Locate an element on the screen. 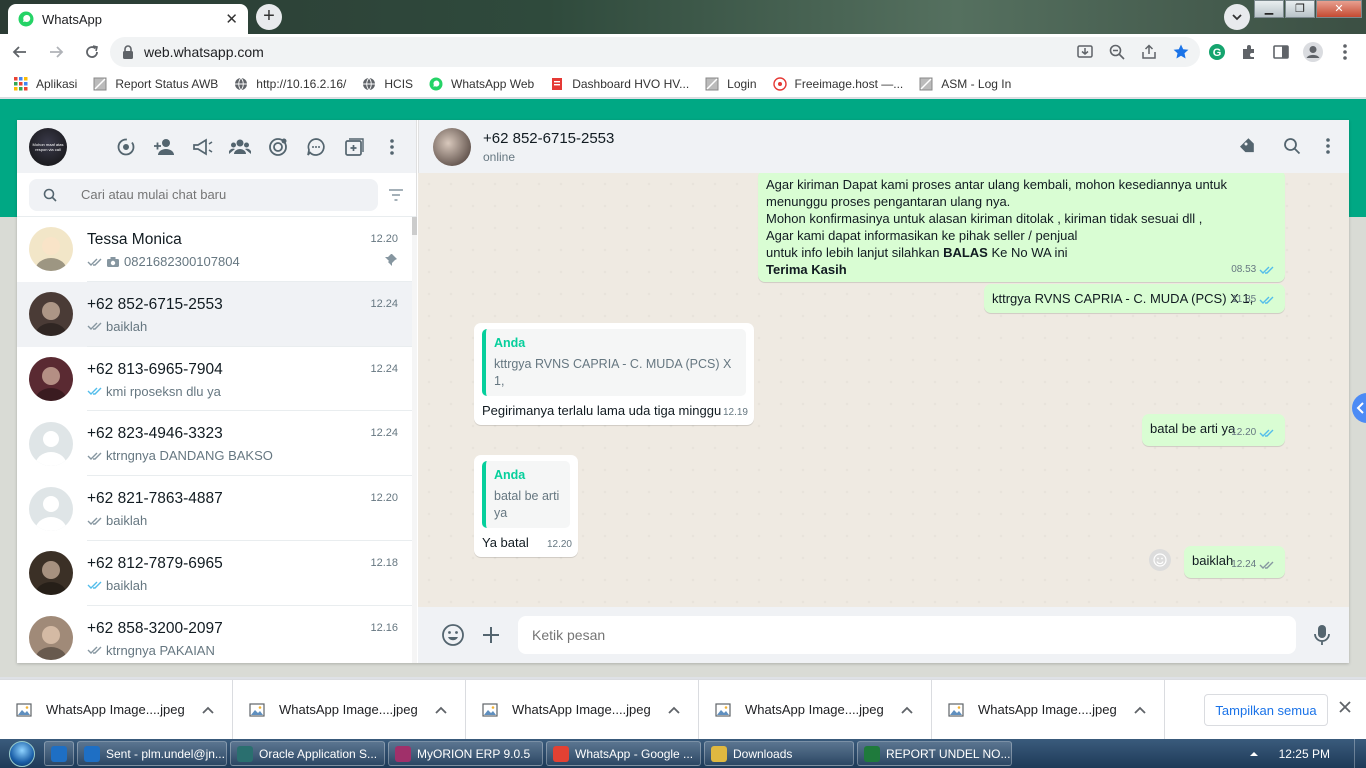 This screenshot has height=768, width=1366. bookmark-item: Report Status AWB is located at coordinates (155, 84).